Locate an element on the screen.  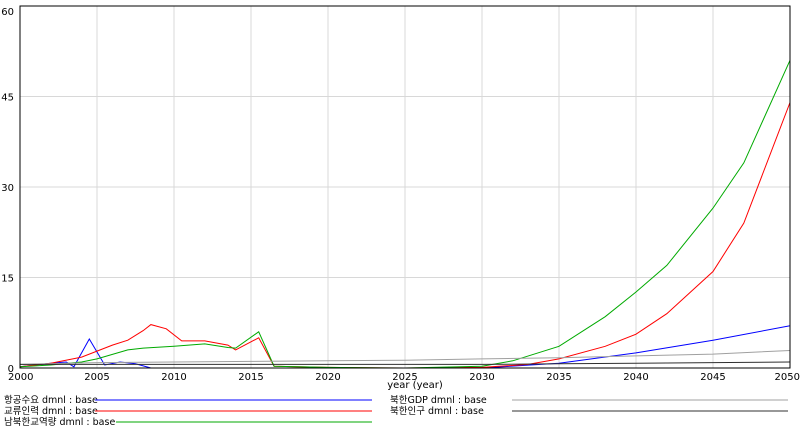
legend-label: 항공수요 dmnl : base is located at coordinates (51, 400).